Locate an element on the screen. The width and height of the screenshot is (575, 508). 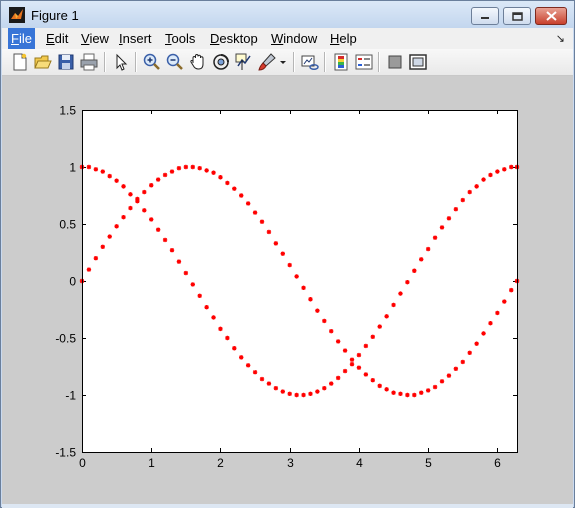
y-tick-label: -0.5 is located at coordinates (65, 339).